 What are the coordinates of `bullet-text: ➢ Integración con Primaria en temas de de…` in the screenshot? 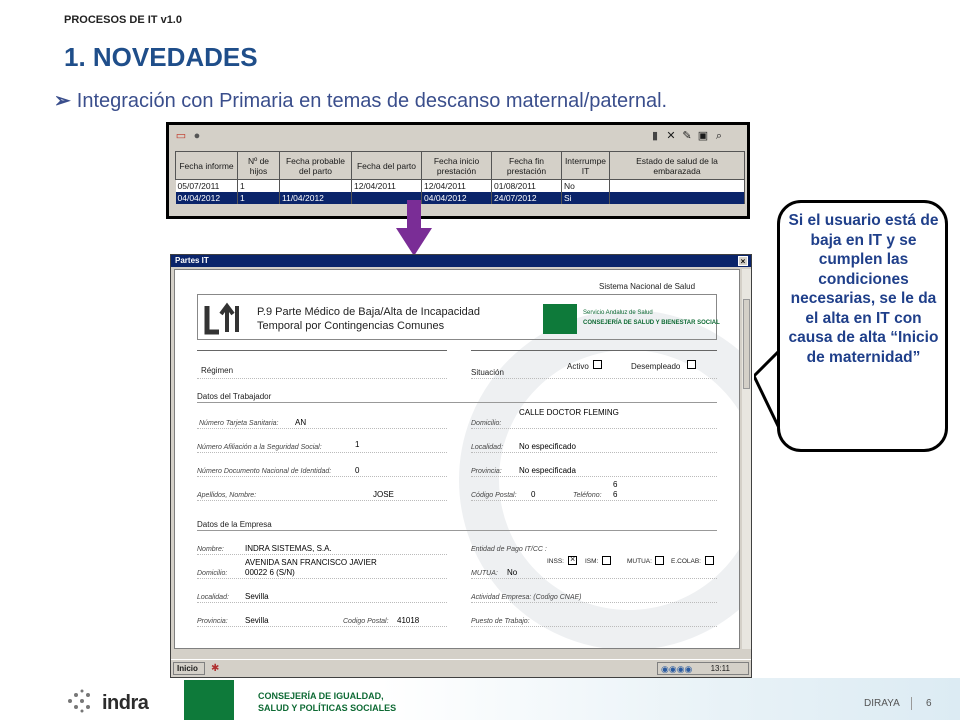 It's located at (360, 100).